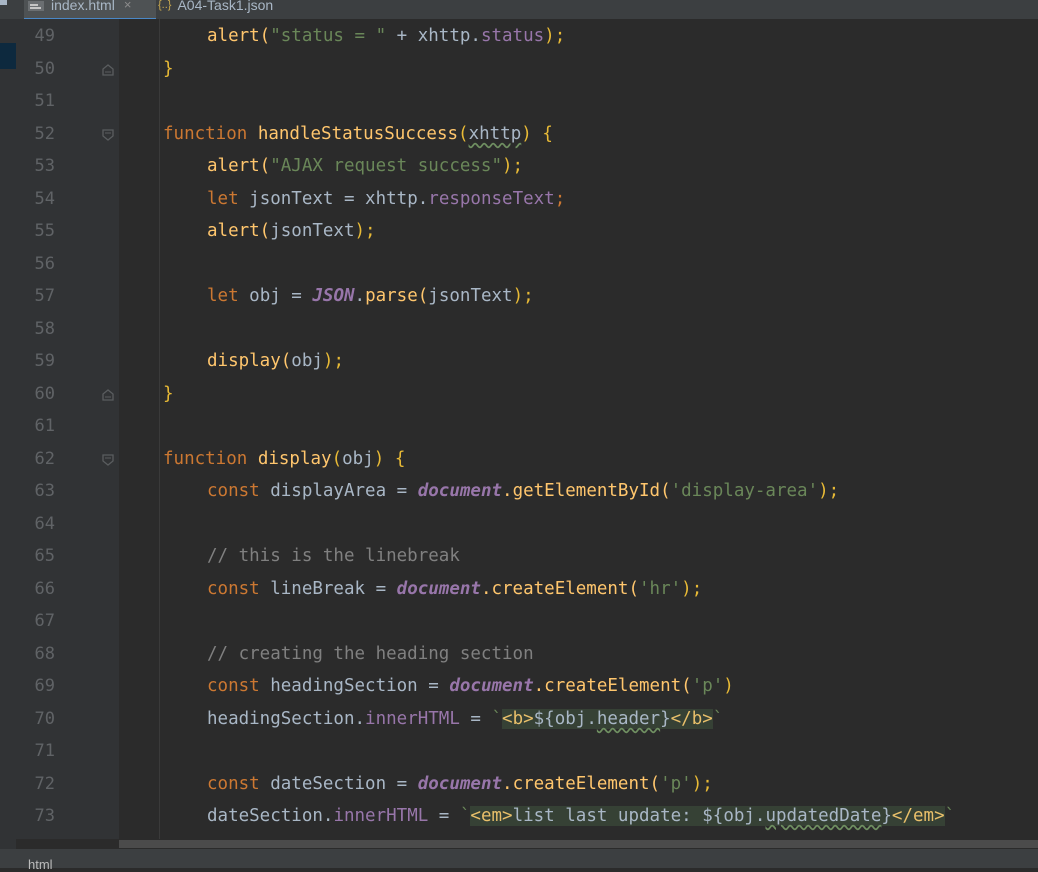  I want to click on code-token: <b>, so click(518, 719).